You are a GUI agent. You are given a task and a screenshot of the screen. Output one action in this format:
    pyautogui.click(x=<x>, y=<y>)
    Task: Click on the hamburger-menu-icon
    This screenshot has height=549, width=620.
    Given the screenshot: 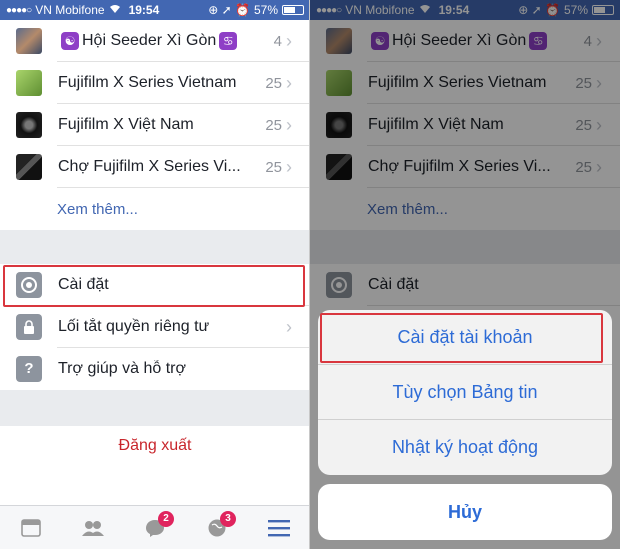 What is the action you would take?
    pyautogui.click(x=279, y=527)
    